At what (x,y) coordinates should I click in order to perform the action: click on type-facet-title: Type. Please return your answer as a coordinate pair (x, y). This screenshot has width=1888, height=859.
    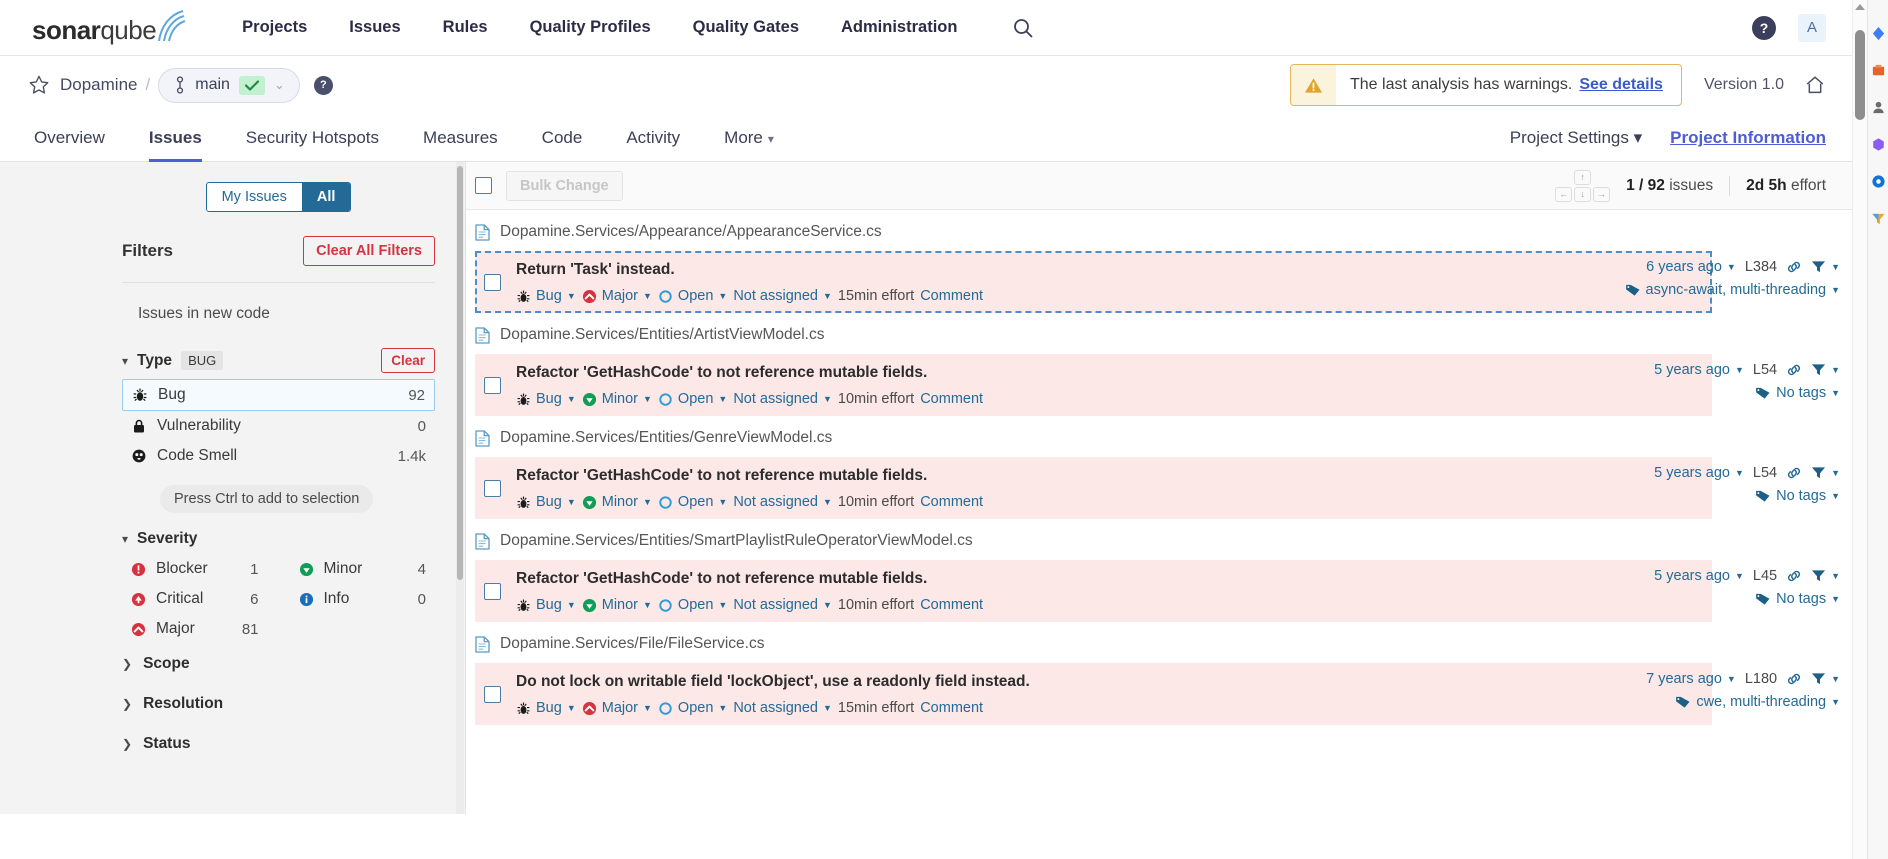
    Looking at the image, I should click on (154, 361).